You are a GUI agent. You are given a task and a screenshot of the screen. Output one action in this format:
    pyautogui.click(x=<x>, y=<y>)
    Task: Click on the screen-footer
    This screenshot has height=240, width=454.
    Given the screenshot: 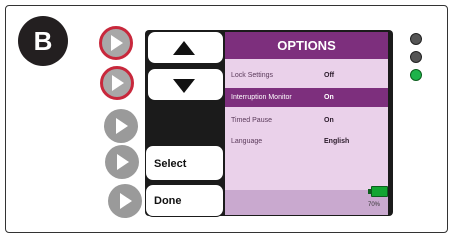 What is the action you would take?
    pyautogui.click(x=306, y=202)
    